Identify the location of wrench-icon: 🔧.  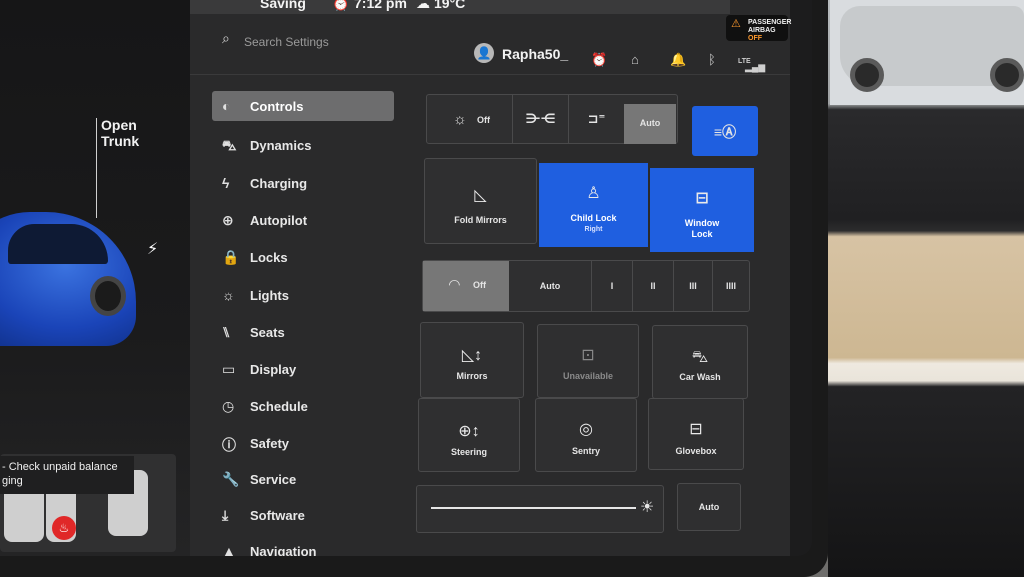
(231, 479).